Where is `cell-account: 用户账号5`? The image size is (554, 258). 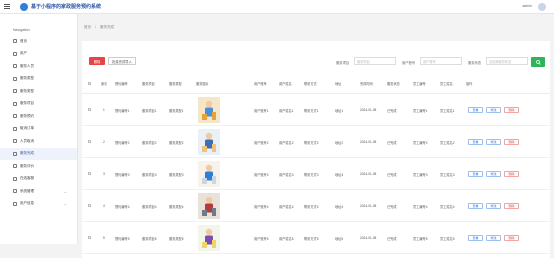
cell-account: 用户账号5 is located at coordinates (261, 238).